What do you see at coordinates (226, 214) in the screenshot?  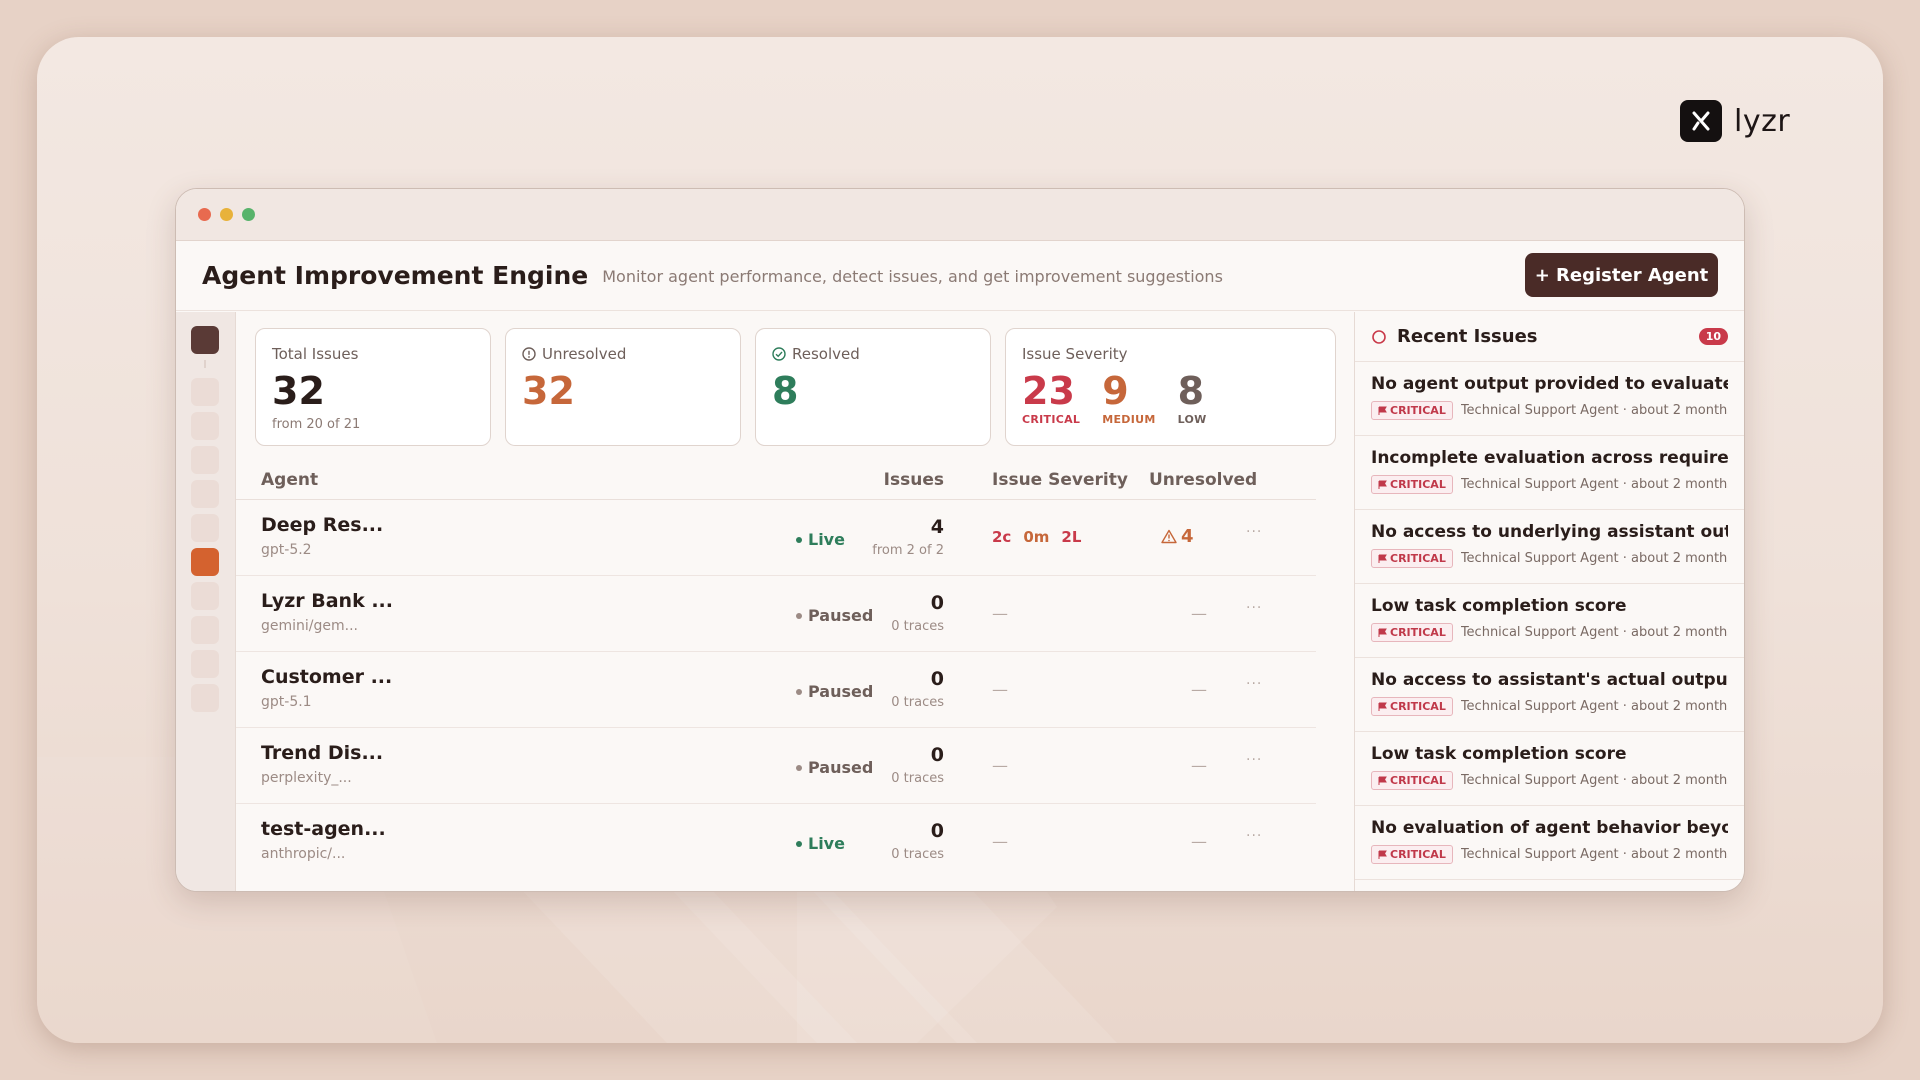 I see `minimize-window-button` at bounding box center [226, 214].